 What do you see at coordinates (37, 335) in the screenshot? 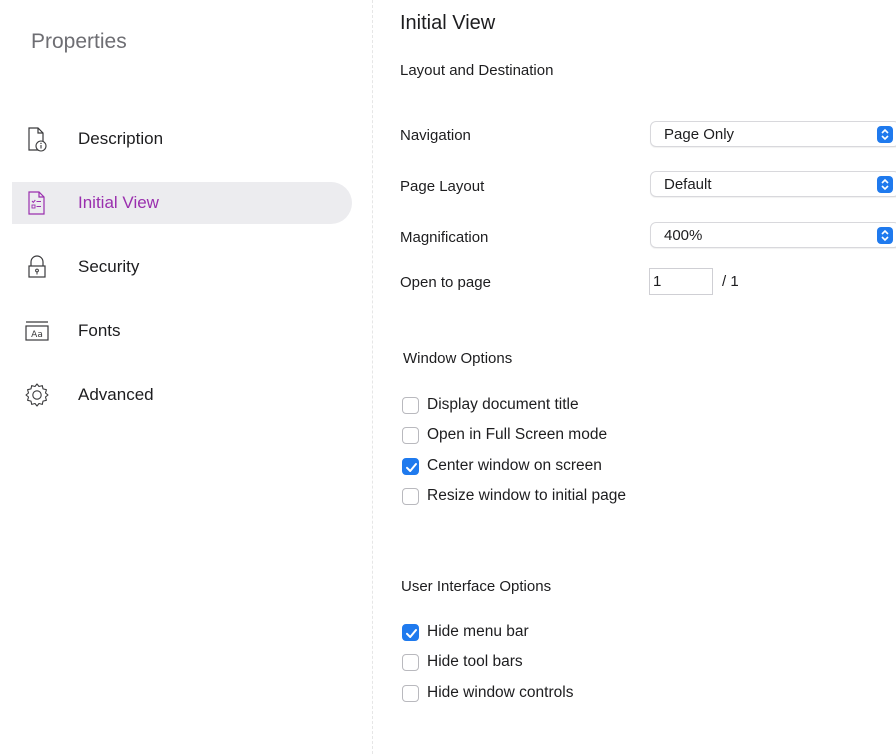
I see `svg-text: Aa` at bounding box center [37, 335].